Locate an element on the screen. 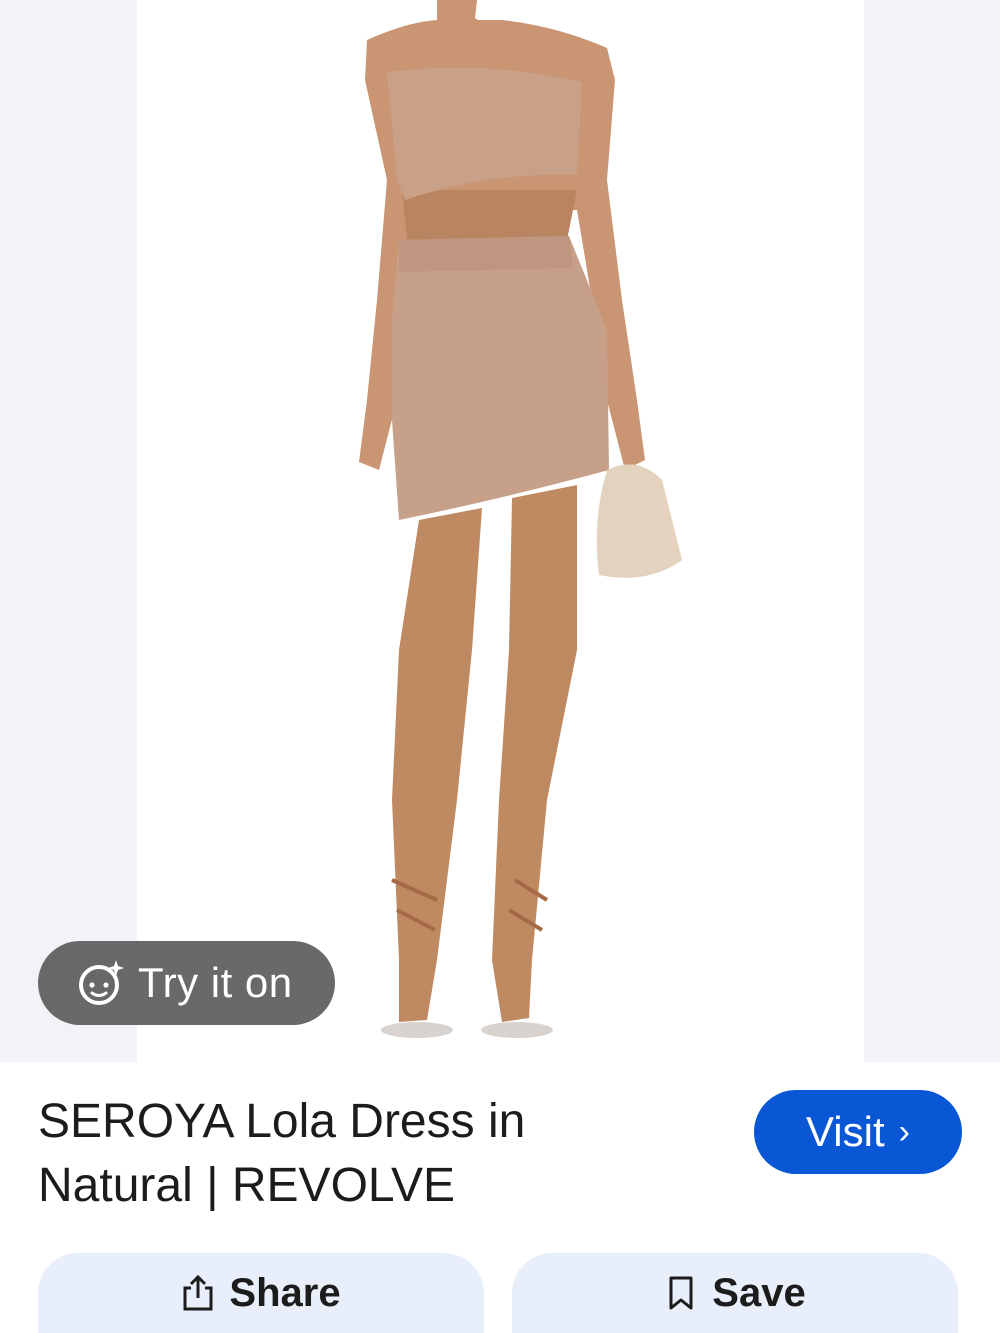 This screenshot has width=1000, height=1333. save-button: Save is located at coordinates (735, 1293).